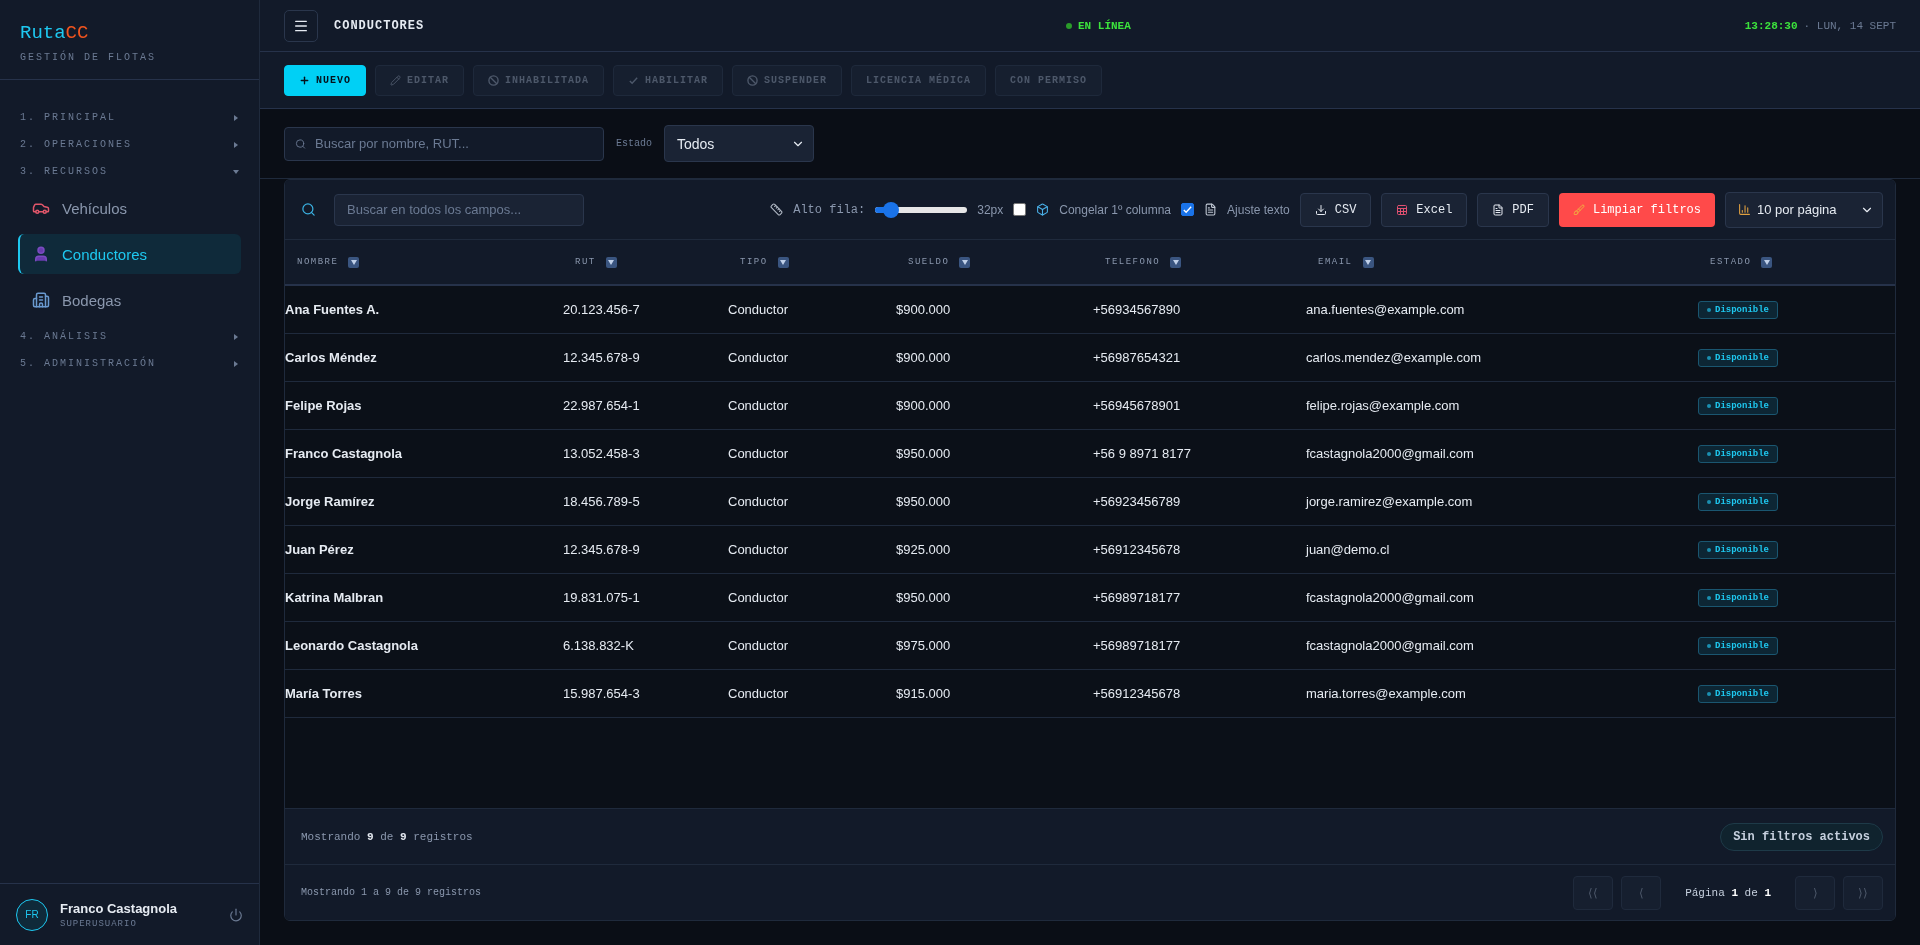 The height and width of the screenshot is (945, 1920). Describe the element at coordinates (634, 80) in the screenshot. I see `check-icon` at that location.